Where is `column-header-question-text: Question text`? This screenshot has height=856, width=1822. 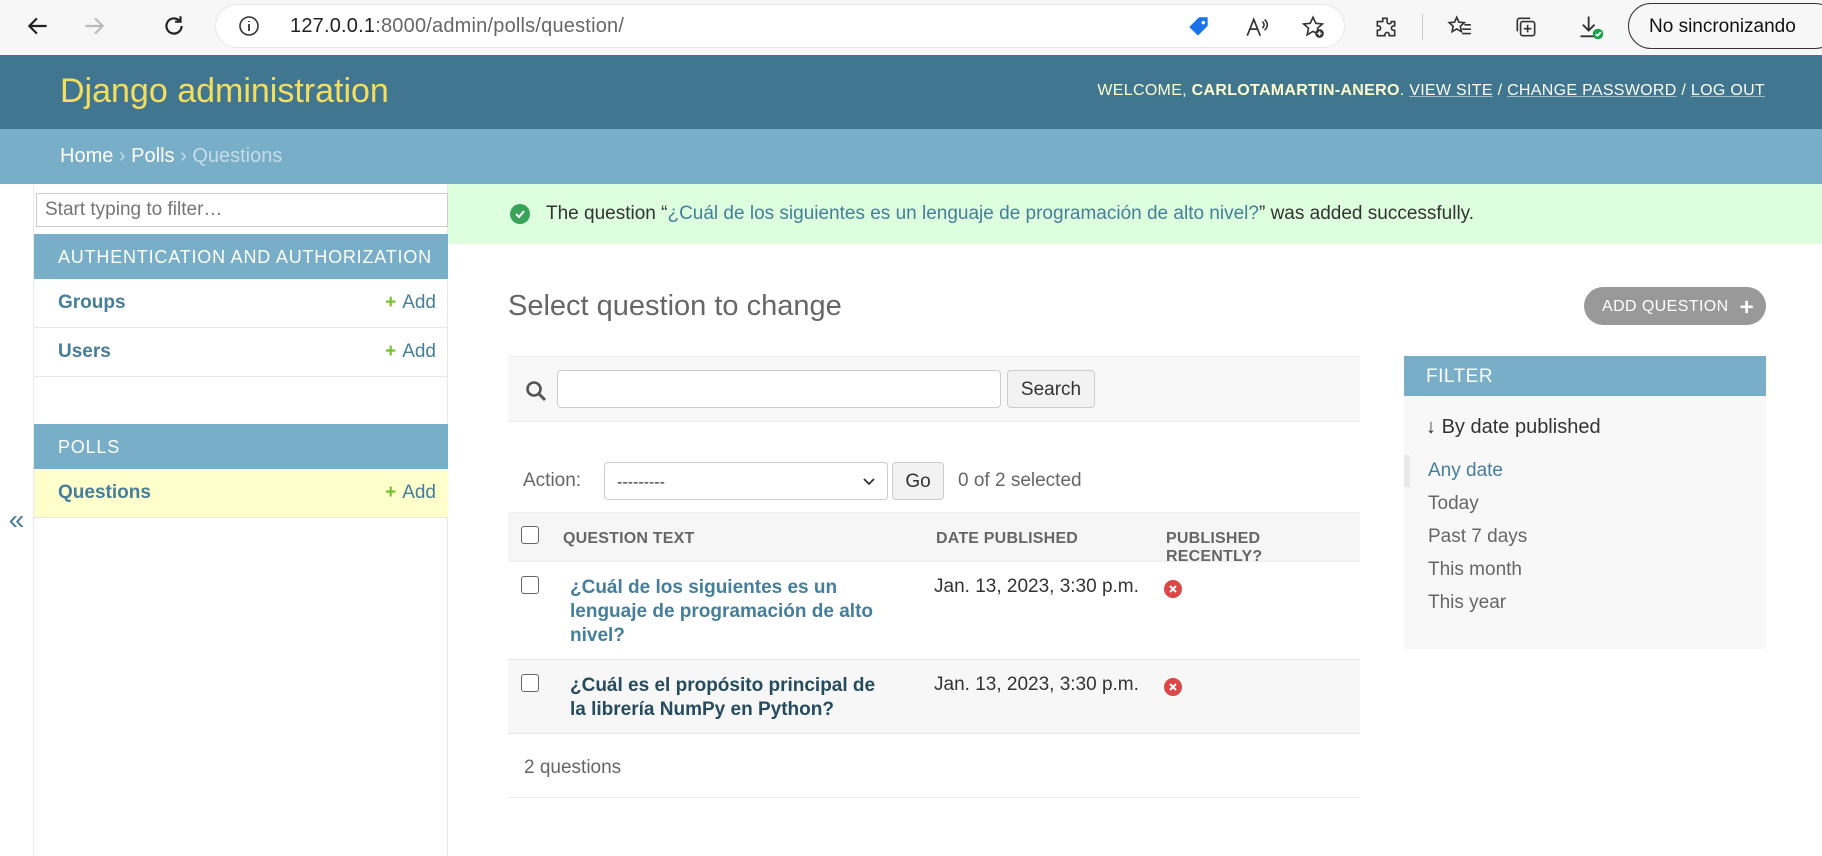
column-header-question-text: Question text is located at coordinates (629, 539).